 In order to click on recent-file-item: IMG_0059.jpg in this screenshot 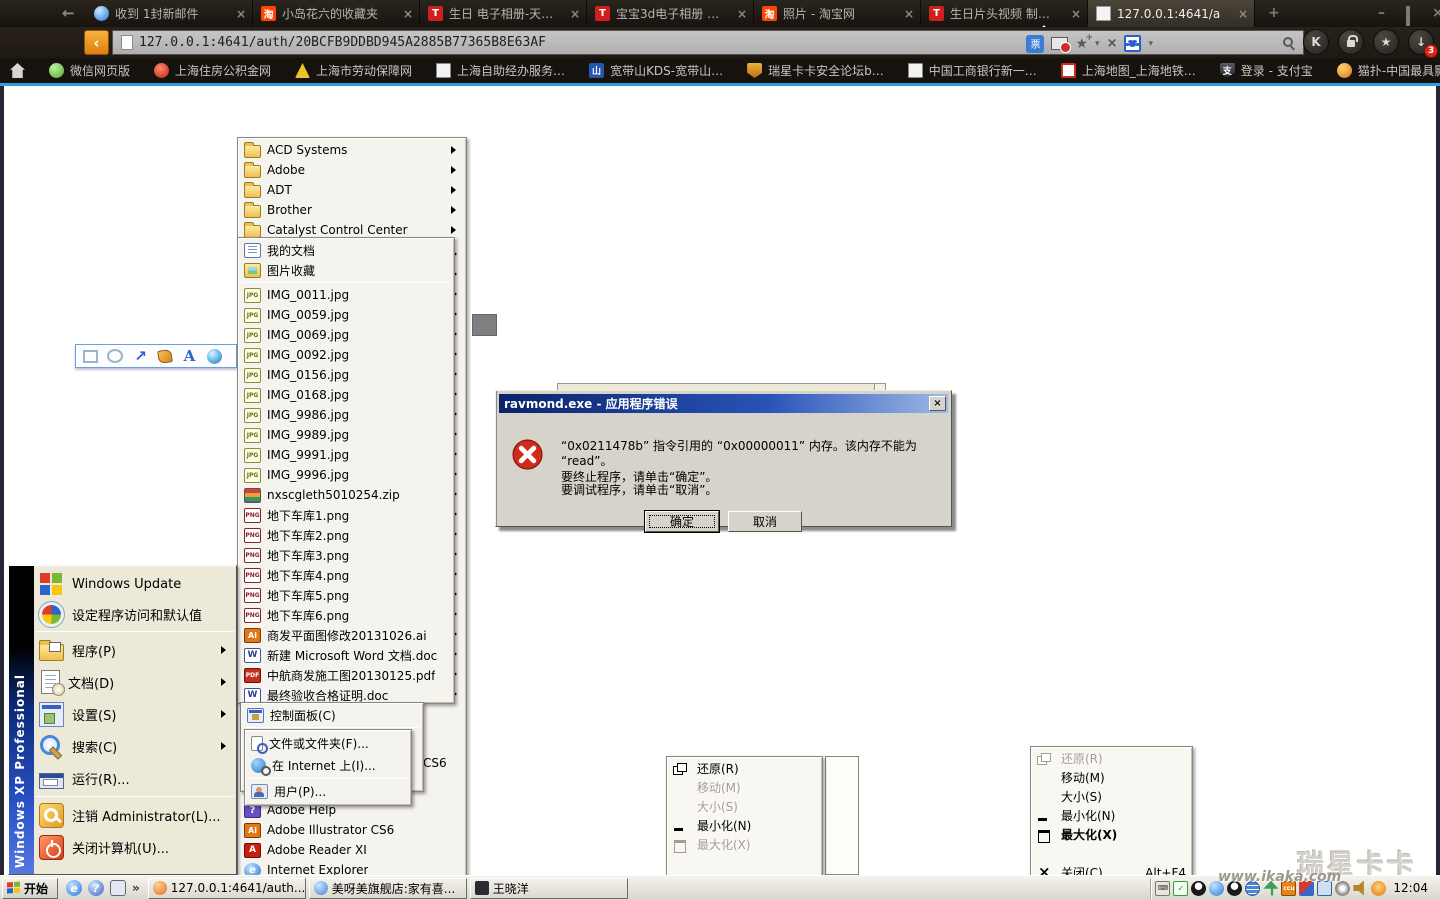, I will do `click(346, 315)`.